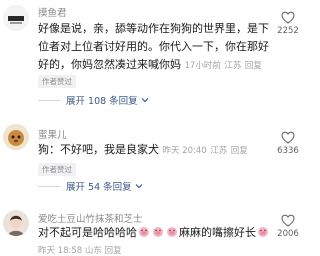 This screenshot has width=320, height=256. What do you see at coordinates (288, 31) in the screenshot?
I see `like-count: 2252` at bounding box center [288, 31].